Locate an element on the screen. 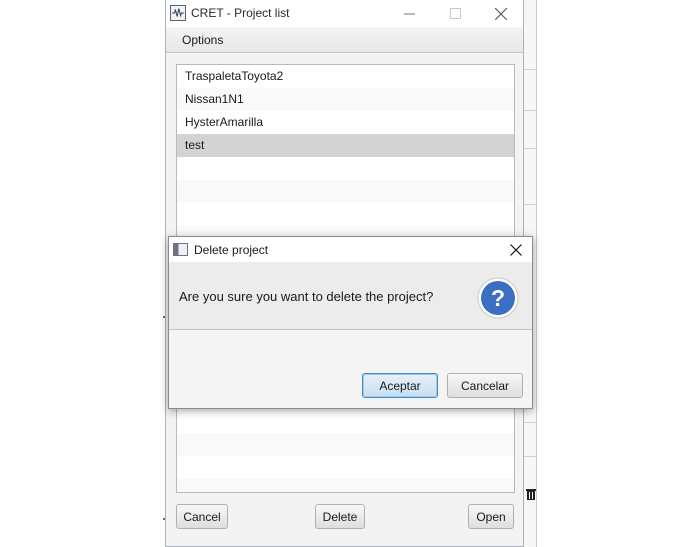  maximize-icon is located at coordinates (455, 13).